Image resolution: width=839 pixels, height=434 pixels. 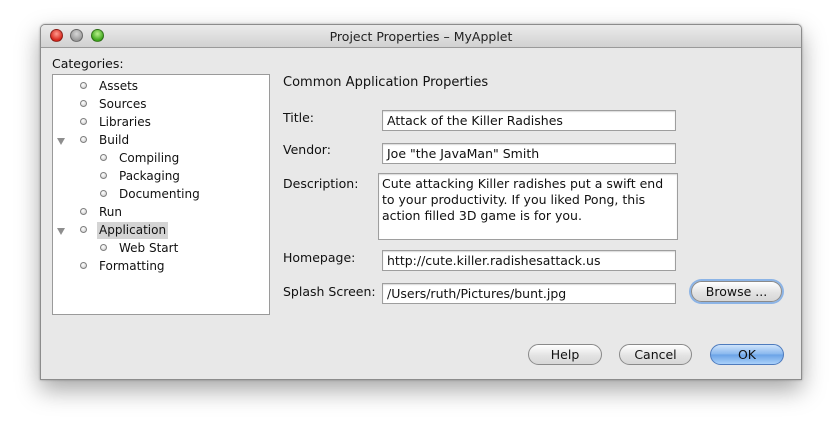 I want to click on tree-item-application: Application, so click(x=161, y=230).